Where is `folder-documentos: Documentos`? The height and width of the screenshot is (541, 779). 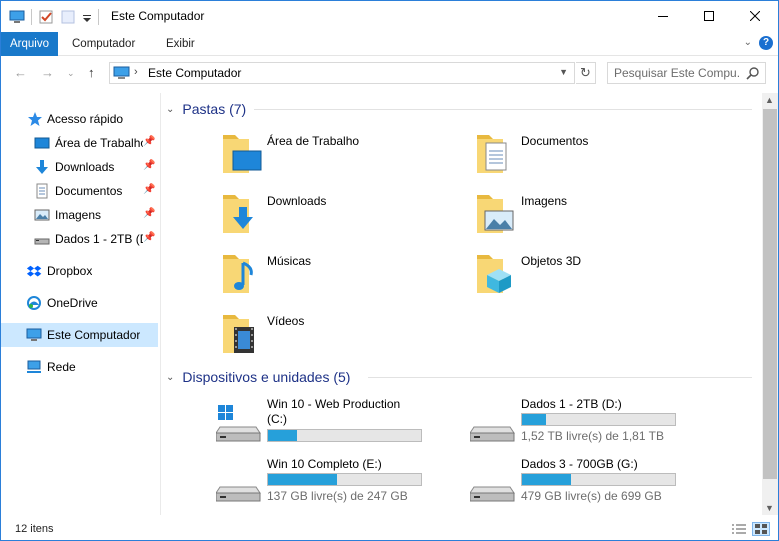
folder-documentos: Documentos is located at coordinates (590, 157).